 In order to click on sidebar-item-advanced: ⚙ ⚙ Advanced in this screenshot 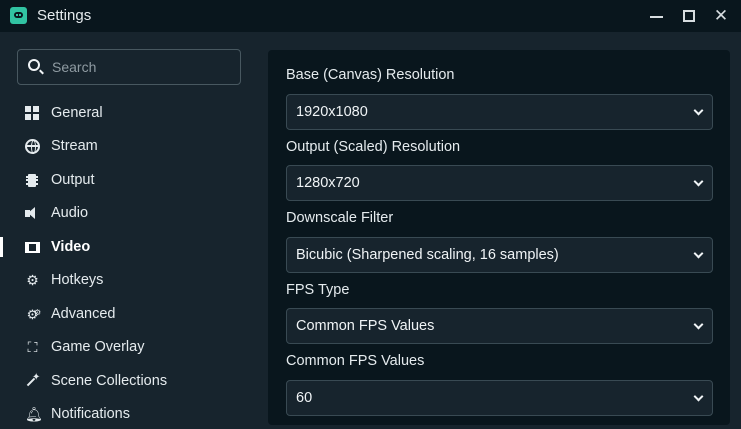, I will do `click(128, 314)`.